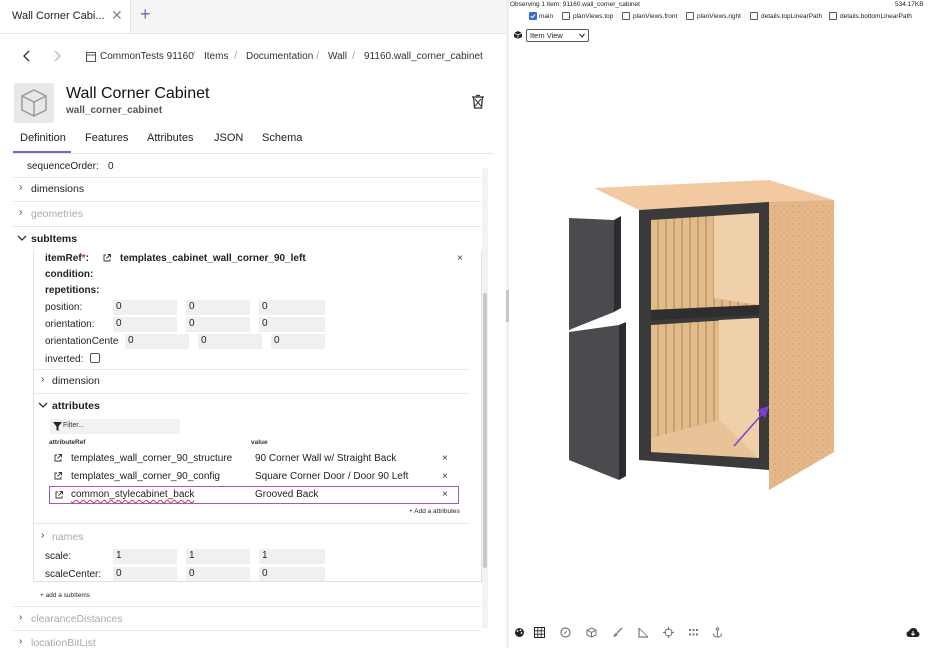 This screenshot has width=935, height=648. What do you see at coordinates (95, 358) in the screenshot?
I see `inverted-checkbox` at bounding box center [95, 358].